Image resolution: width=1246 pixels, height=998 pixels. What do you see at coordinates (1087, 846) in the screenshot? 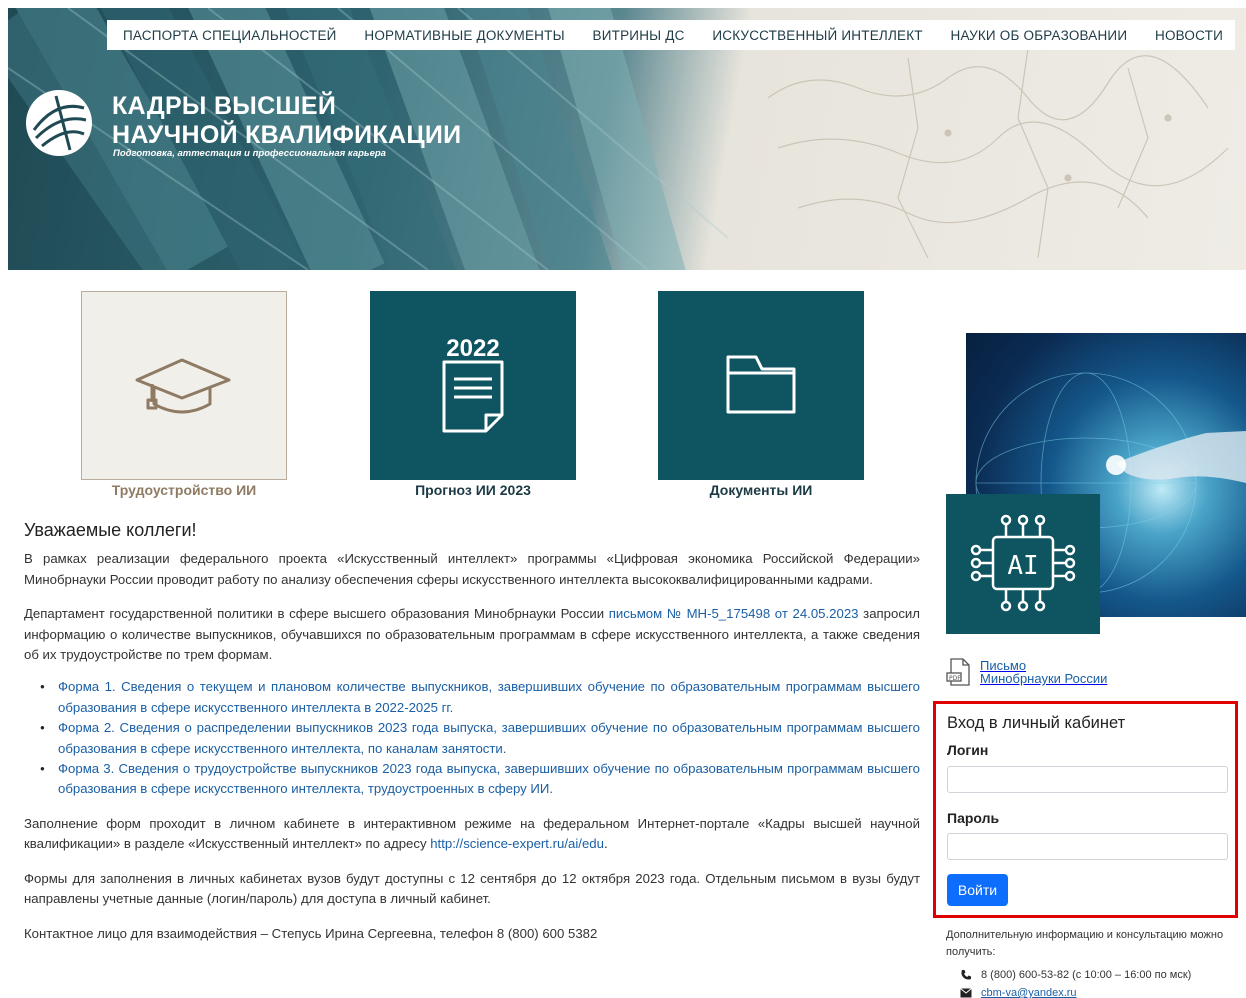
I see `password-input` at bounding box center [1087, 846].